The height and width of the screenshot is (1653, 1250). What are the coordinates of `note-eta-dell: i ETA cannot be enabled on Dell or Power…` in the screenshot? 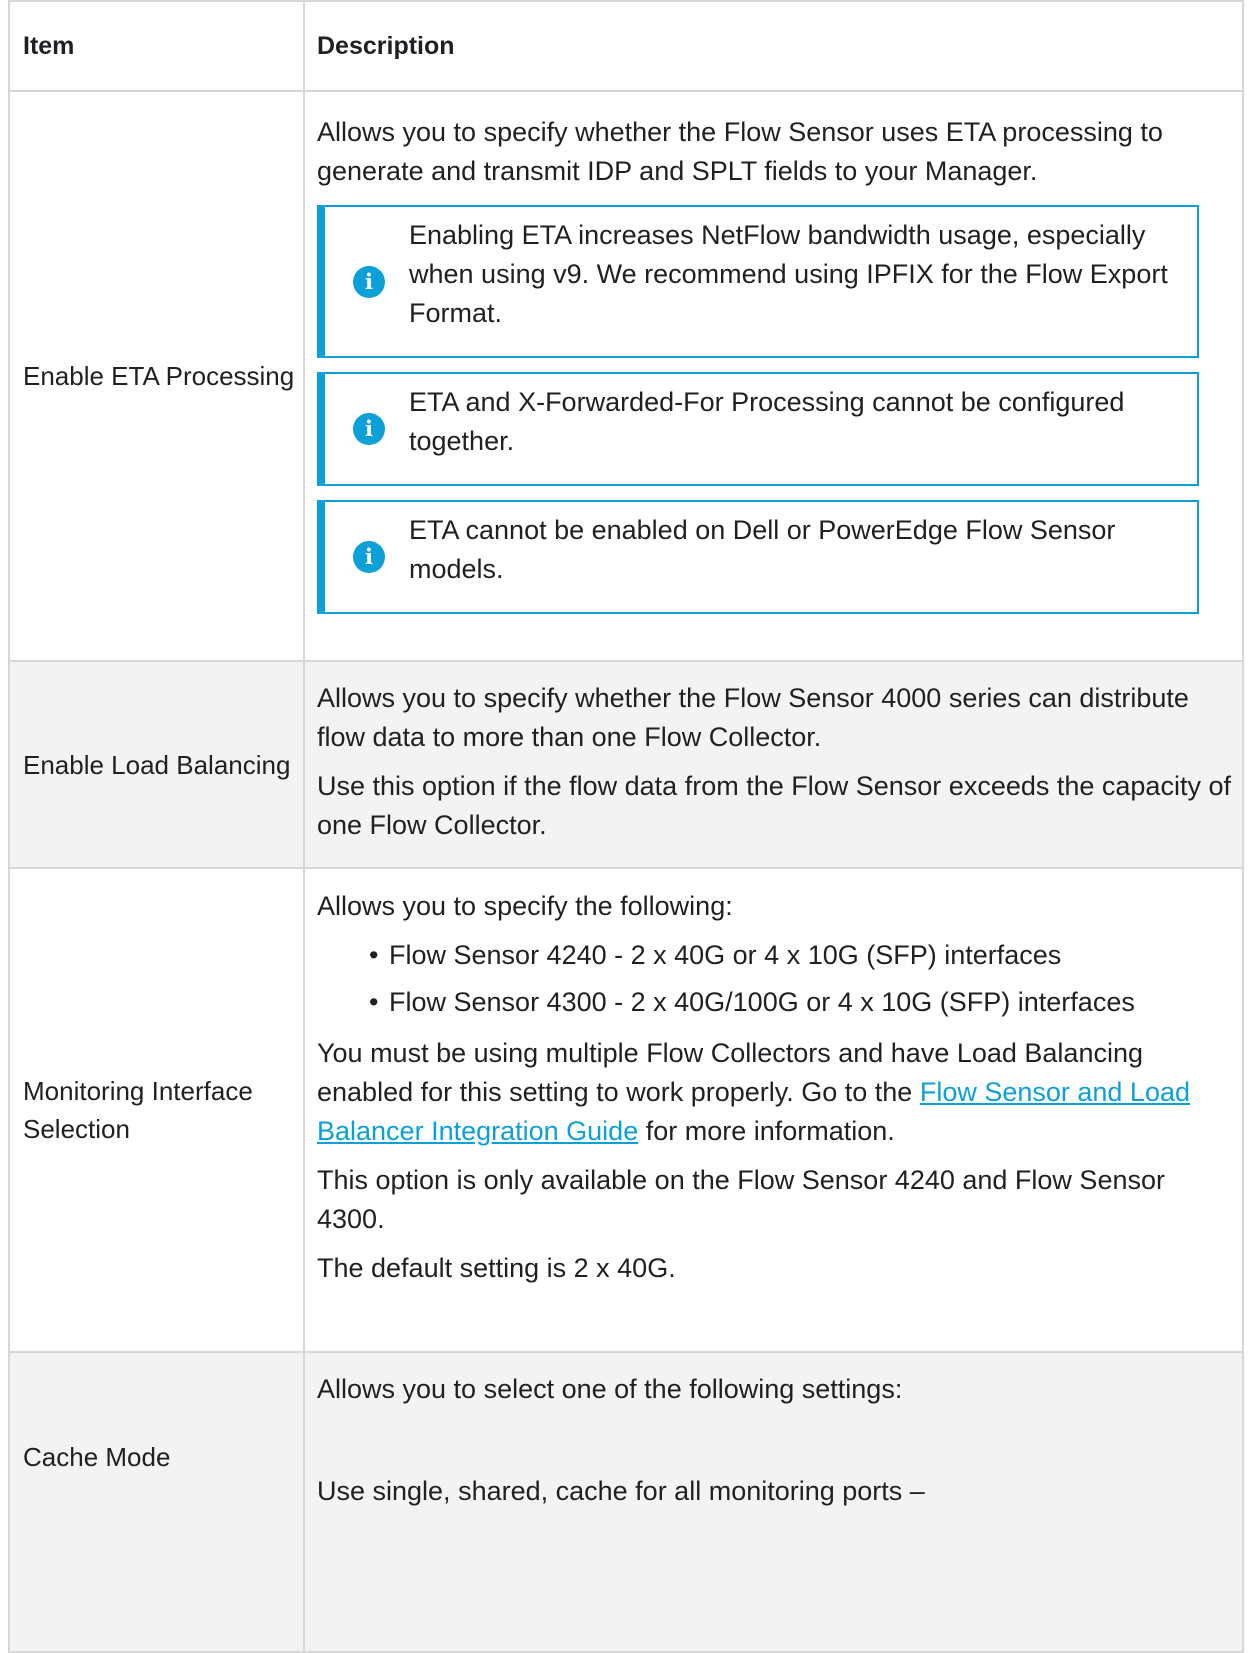 It's located at (758, 557).